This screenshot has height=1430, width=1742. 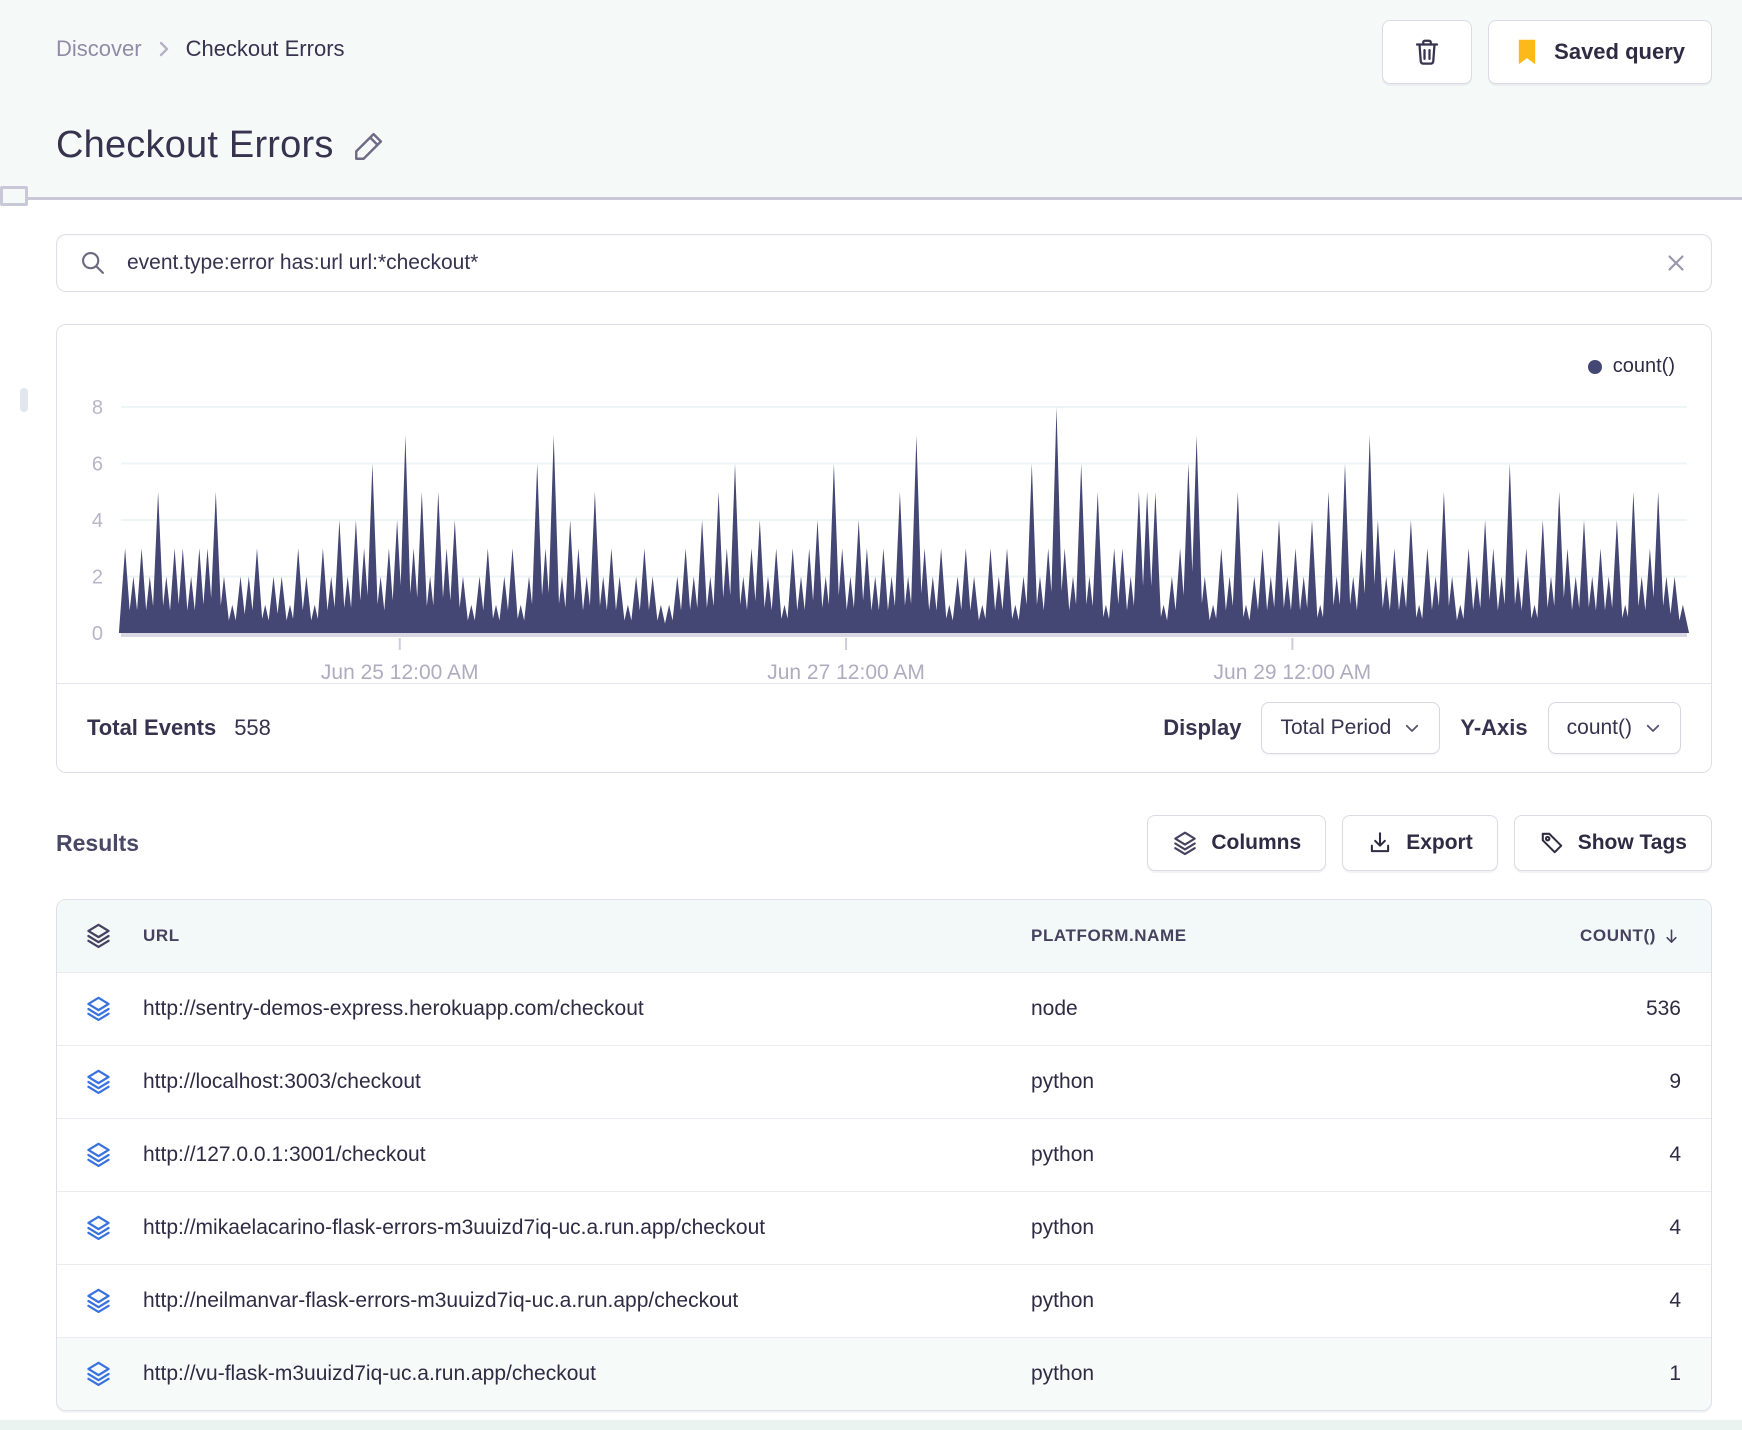 I want to click on sidebar-drag-handle, so click(x=24, y=400).